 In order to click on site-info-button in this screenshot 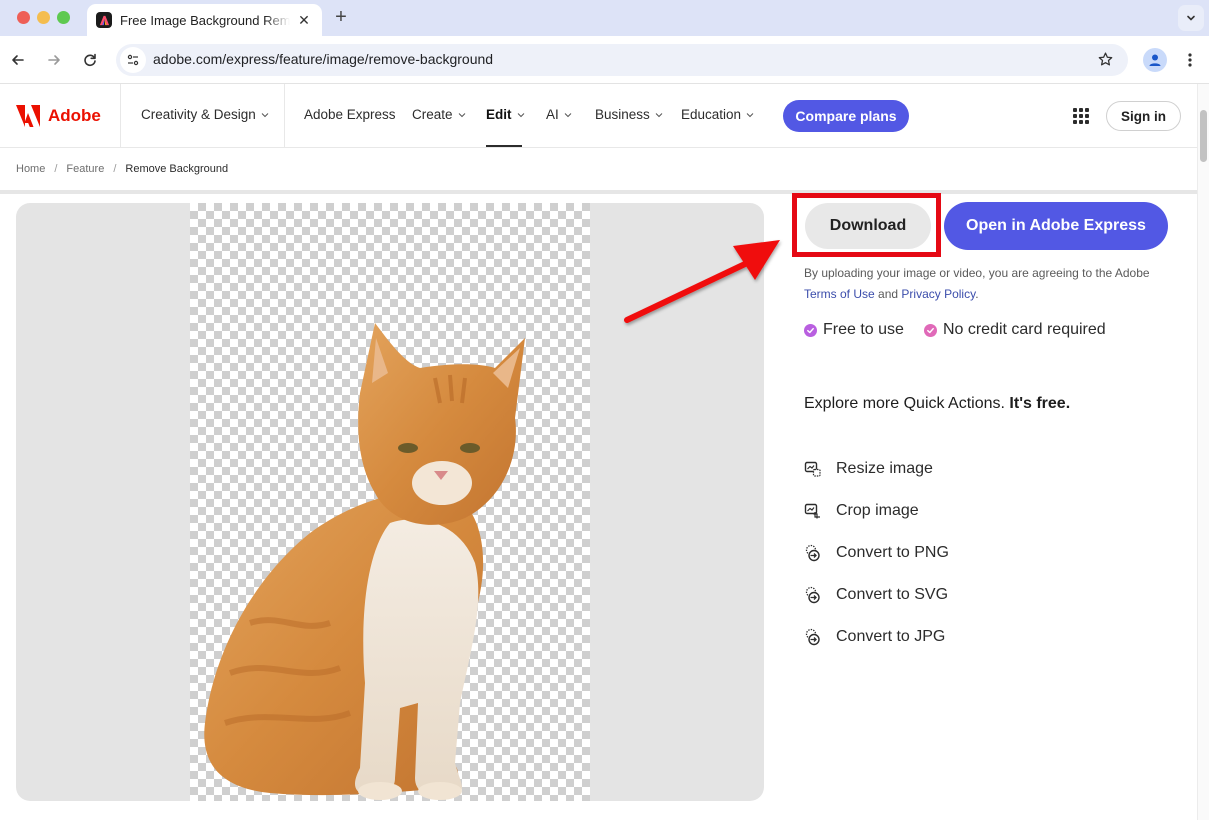, I will do `click(133, 60)`.